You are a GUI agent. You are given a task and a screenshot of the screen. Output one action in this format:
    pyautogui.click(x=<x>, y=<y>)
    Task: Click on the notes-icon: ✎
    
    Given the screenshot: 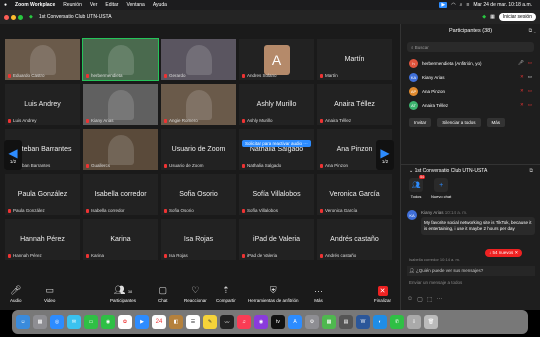 What is the action you would take?
    pyautogui.click(x=210, y=322)
    